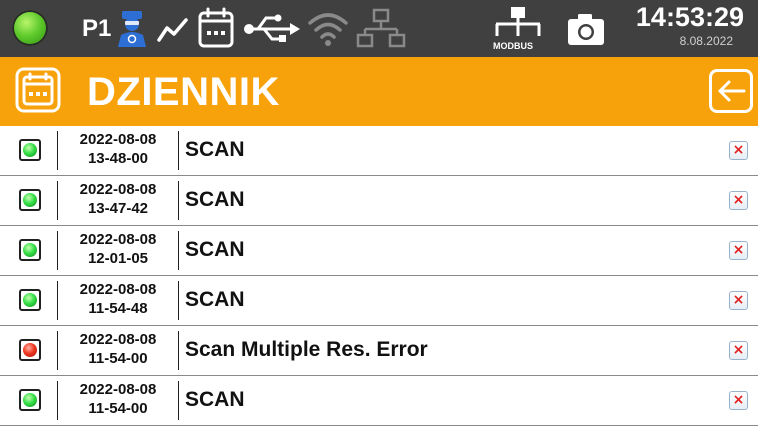  What do you see at coordinates (689, 17) in the screenshot?
I see `clock-time: 14:53:29` at bounding box center [689, 17].